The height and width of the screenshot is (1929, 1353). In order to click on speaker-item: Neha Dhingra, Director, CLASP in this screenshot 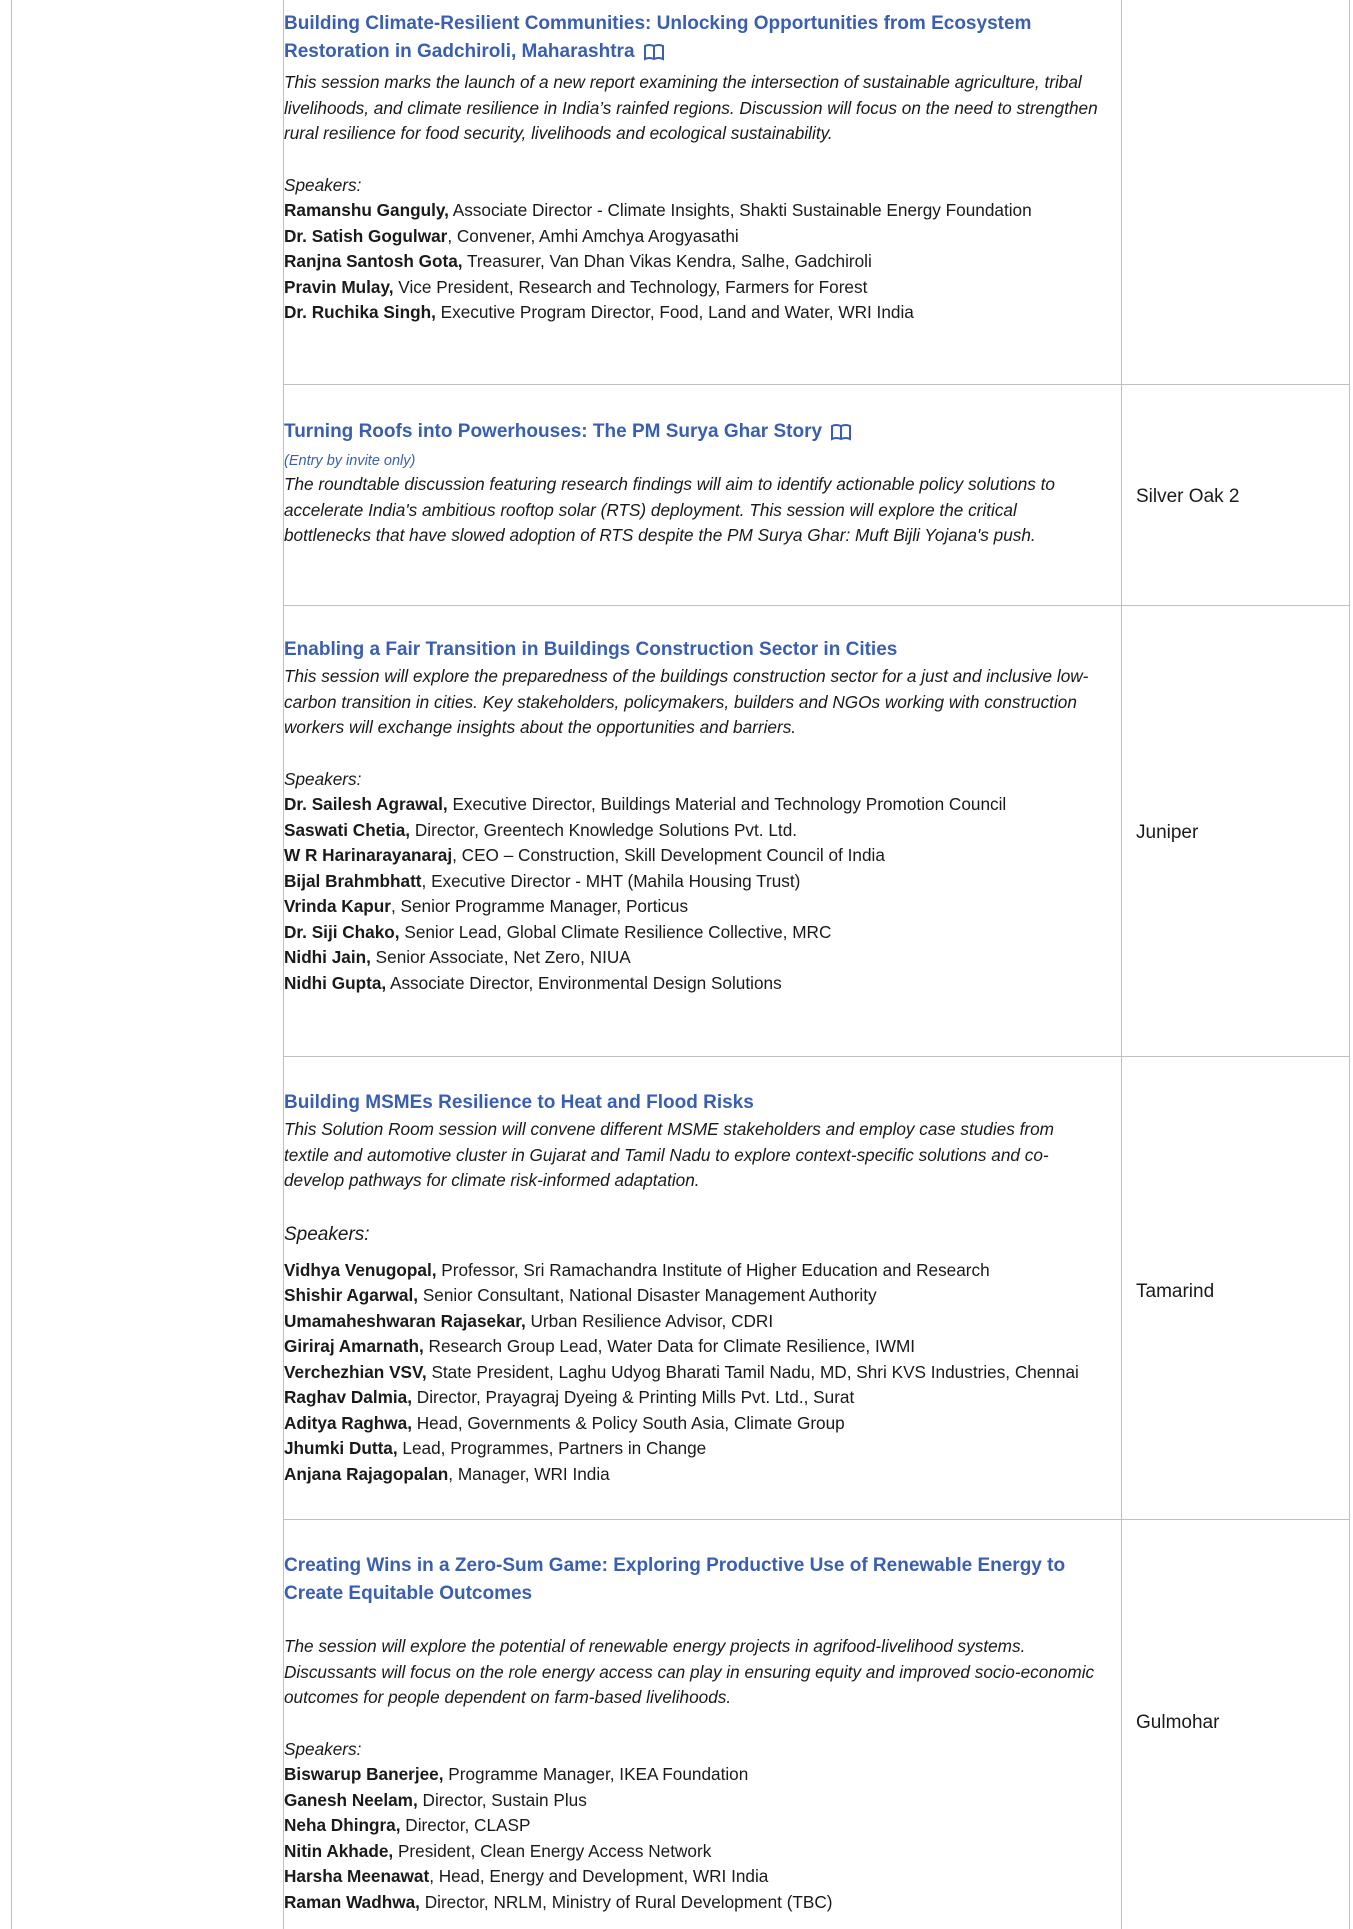, I will do `click(692, 1826)`.